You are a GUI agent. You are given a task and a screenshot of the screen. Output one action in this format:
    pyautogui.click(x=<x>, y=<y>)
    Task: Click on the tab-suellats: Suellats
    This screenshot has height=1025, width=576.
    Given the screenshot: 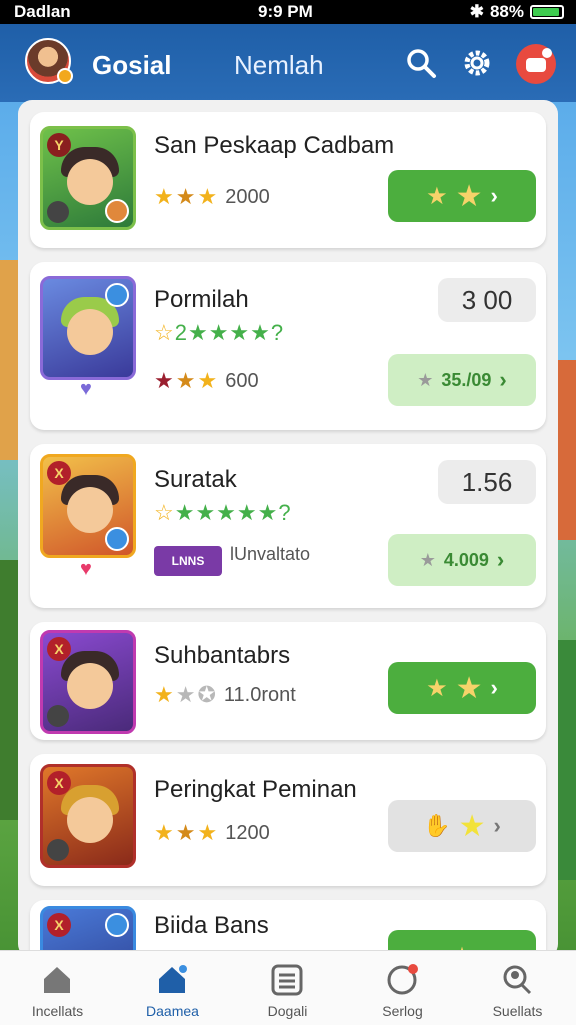 What is the action you would take?
    pyautogui.click(x=517, y=988)
    